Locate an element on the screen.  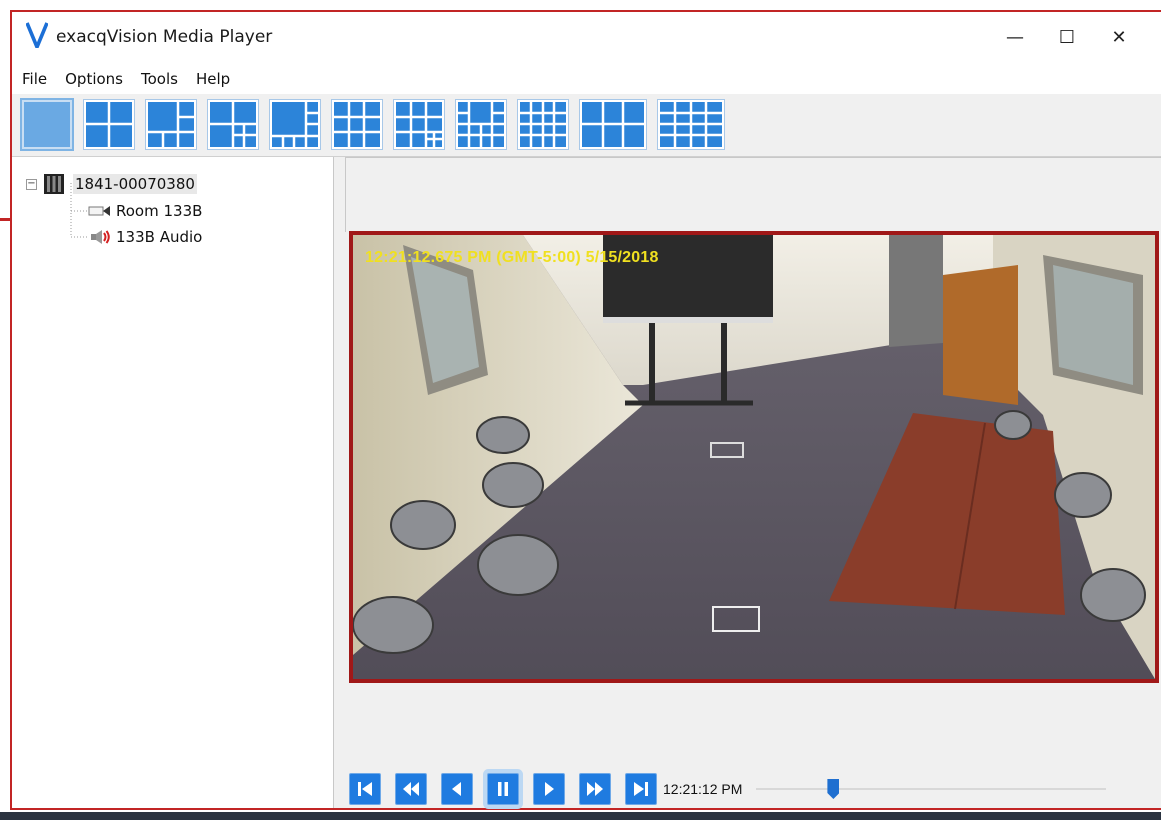
timeline-track is located at coordinates (931, 789).